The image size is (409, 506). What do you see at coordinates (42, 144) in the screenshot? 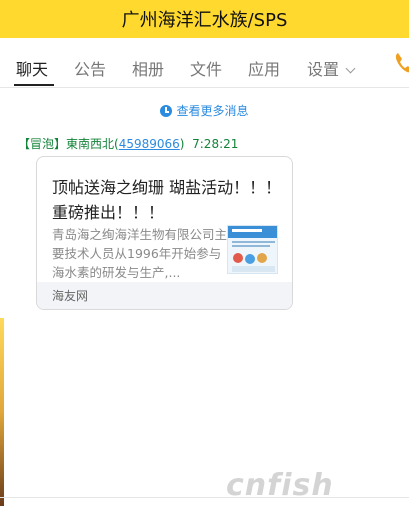
I see `bubble-badge: 【冒泡】` at bounding box center [42, 144].